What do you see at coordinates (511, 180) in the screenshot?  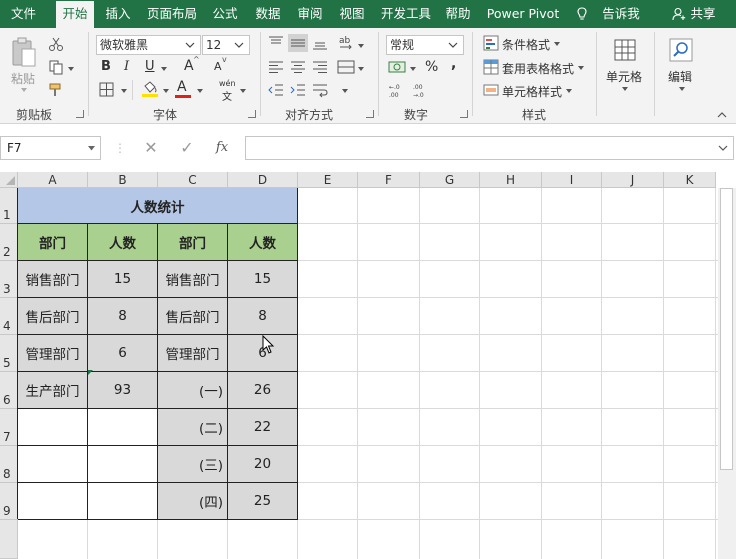 I see `column-header: H` at bounding box center [511, 180].